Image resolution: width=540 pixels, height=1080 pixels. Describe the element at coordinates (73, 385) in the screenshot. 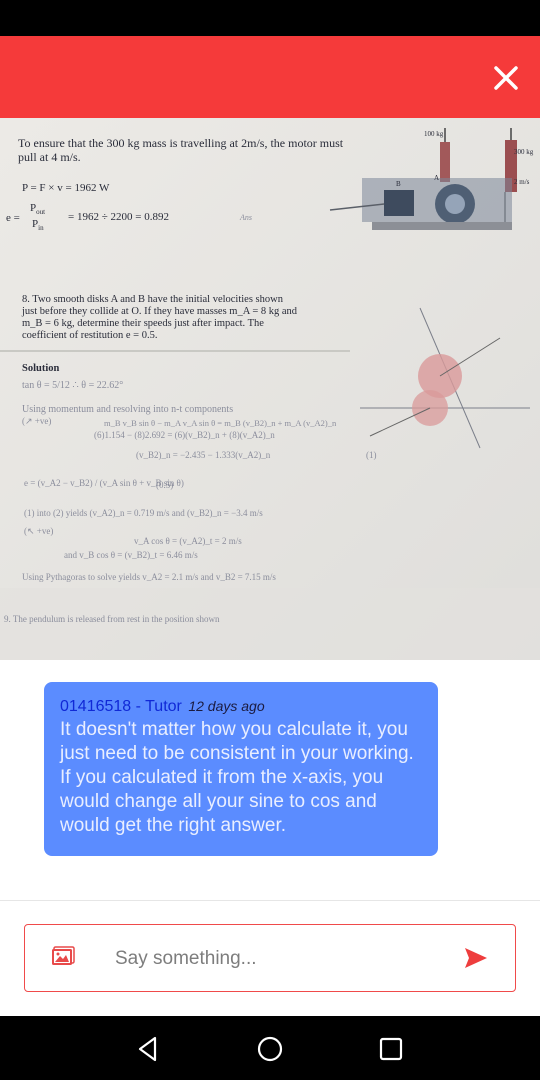

I see `photo-sol-1: tan θ = 5/12 ∴ θ = 22.62°` at that location.